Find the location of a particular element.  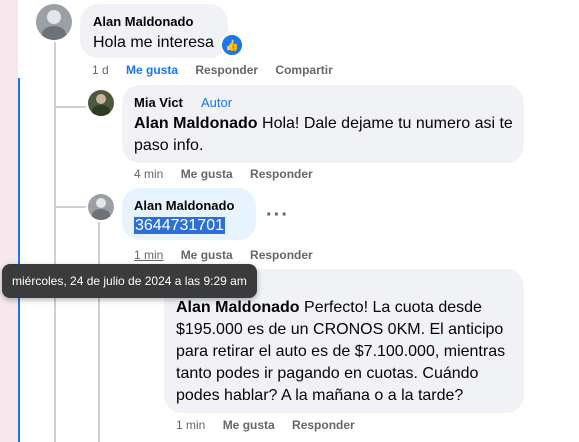

comment-actions: 1 d Me gusta Responder Compartir is located at coordinates (219, 70).